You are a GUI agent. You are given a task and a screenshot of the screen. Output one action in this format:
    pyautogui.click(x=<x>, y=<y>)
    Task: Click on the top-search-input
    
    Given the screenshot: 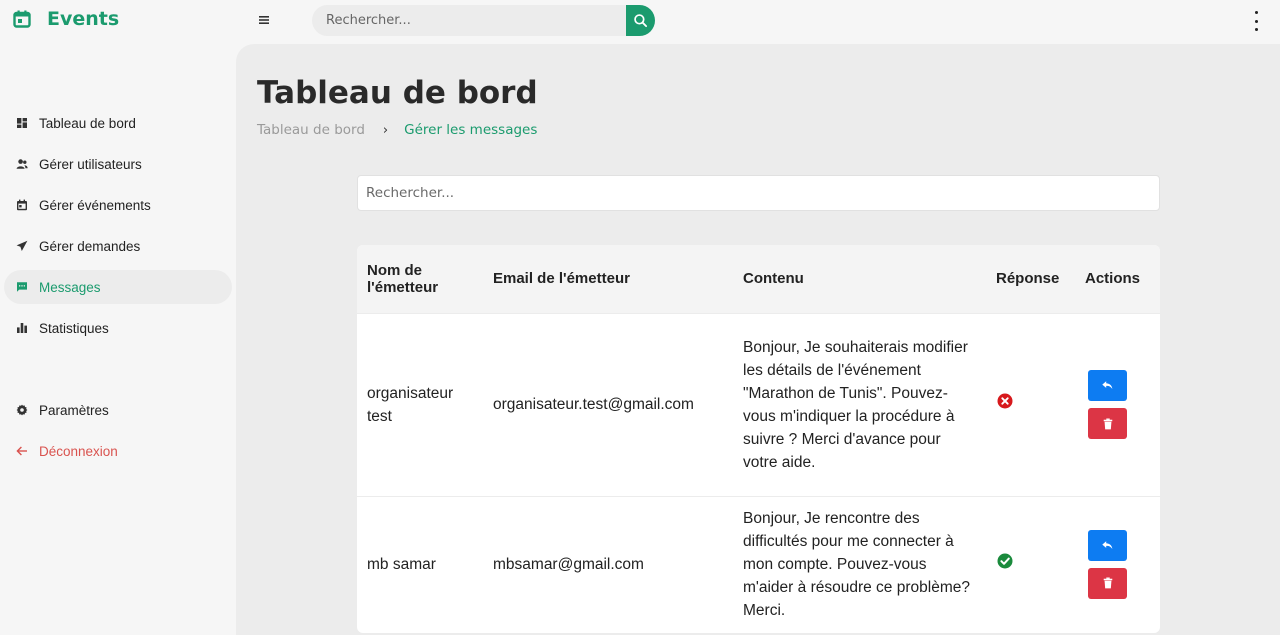 What is the action you would take?
    pyautogui.click(x=469, y=20)
    